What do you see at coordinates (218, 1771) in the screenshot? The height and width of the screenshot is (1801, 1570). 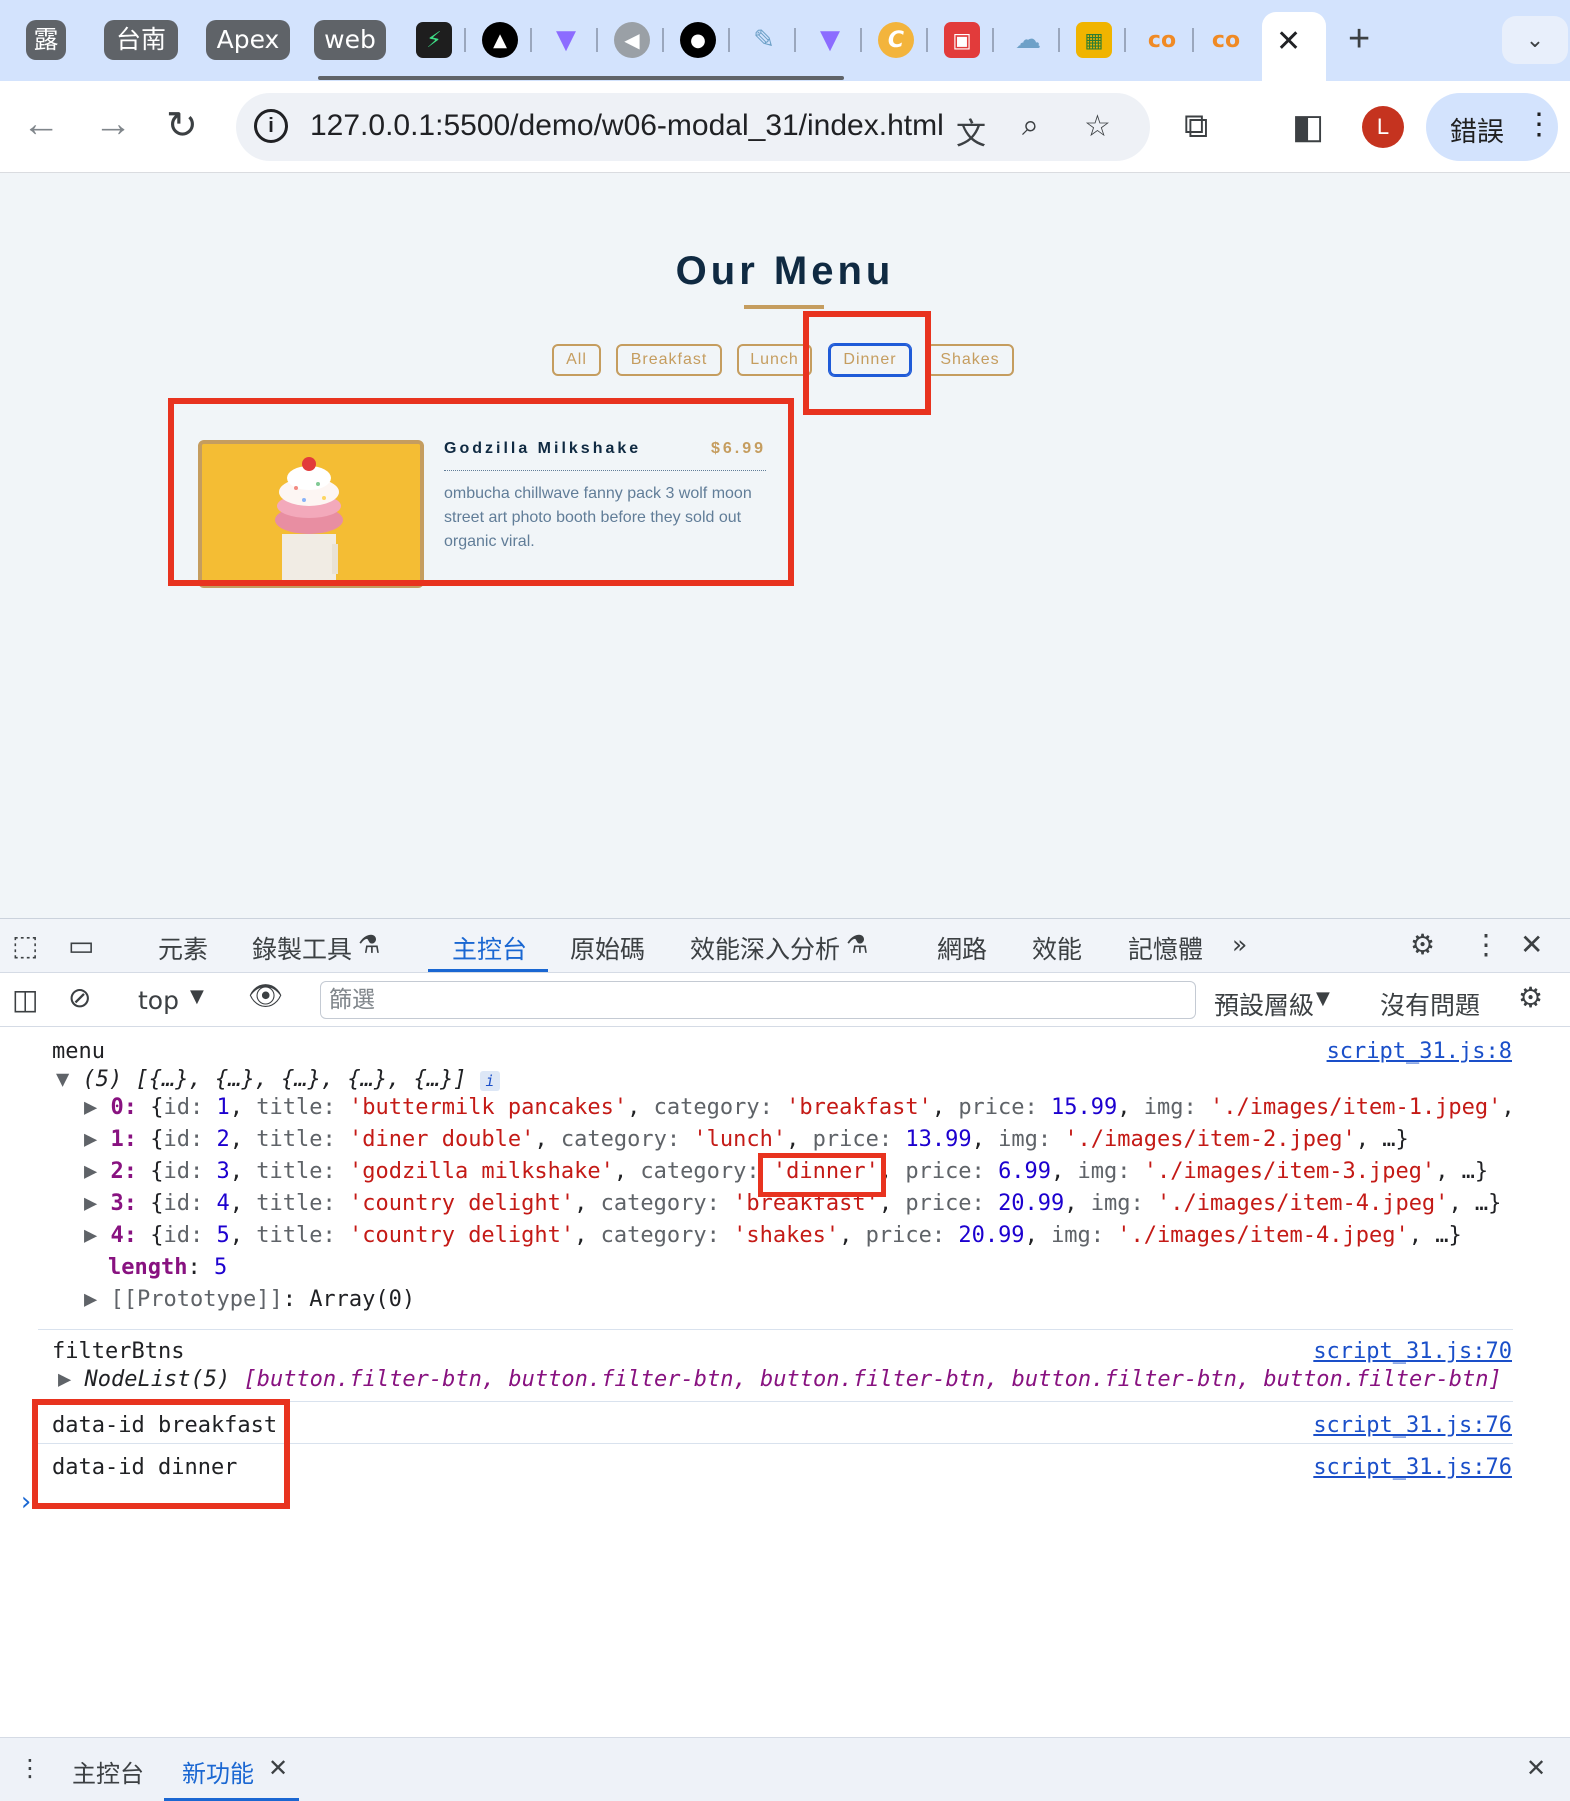 I see `drawer-tab-whats-new: 新功能` at bounding box center [218, 1771].